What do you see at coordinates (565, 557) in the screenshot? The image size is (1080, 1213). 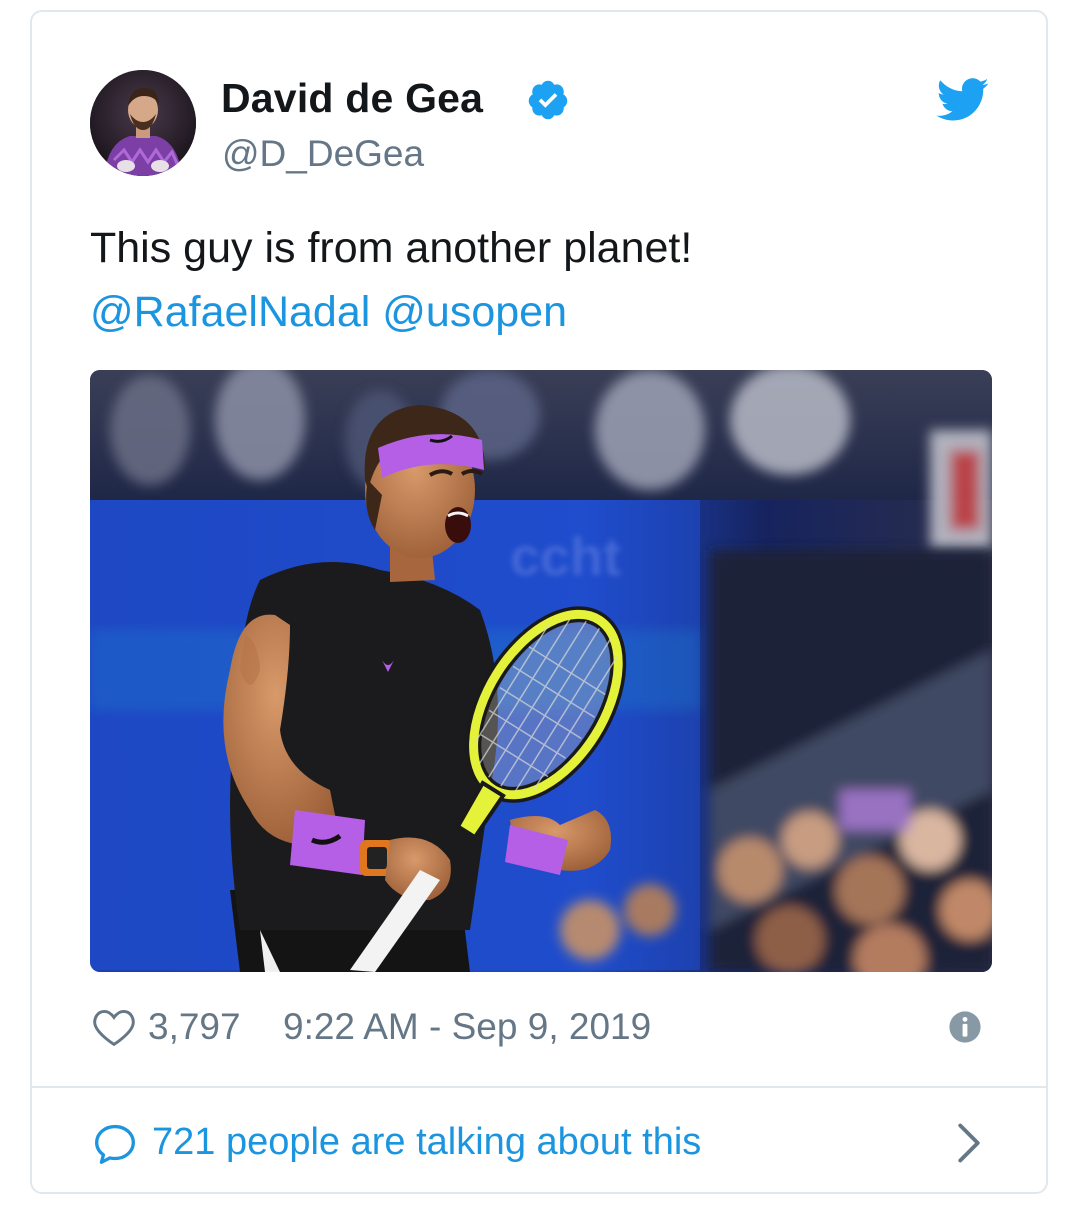 I see `svg-text: ccht` at bounding box center [565, 557].